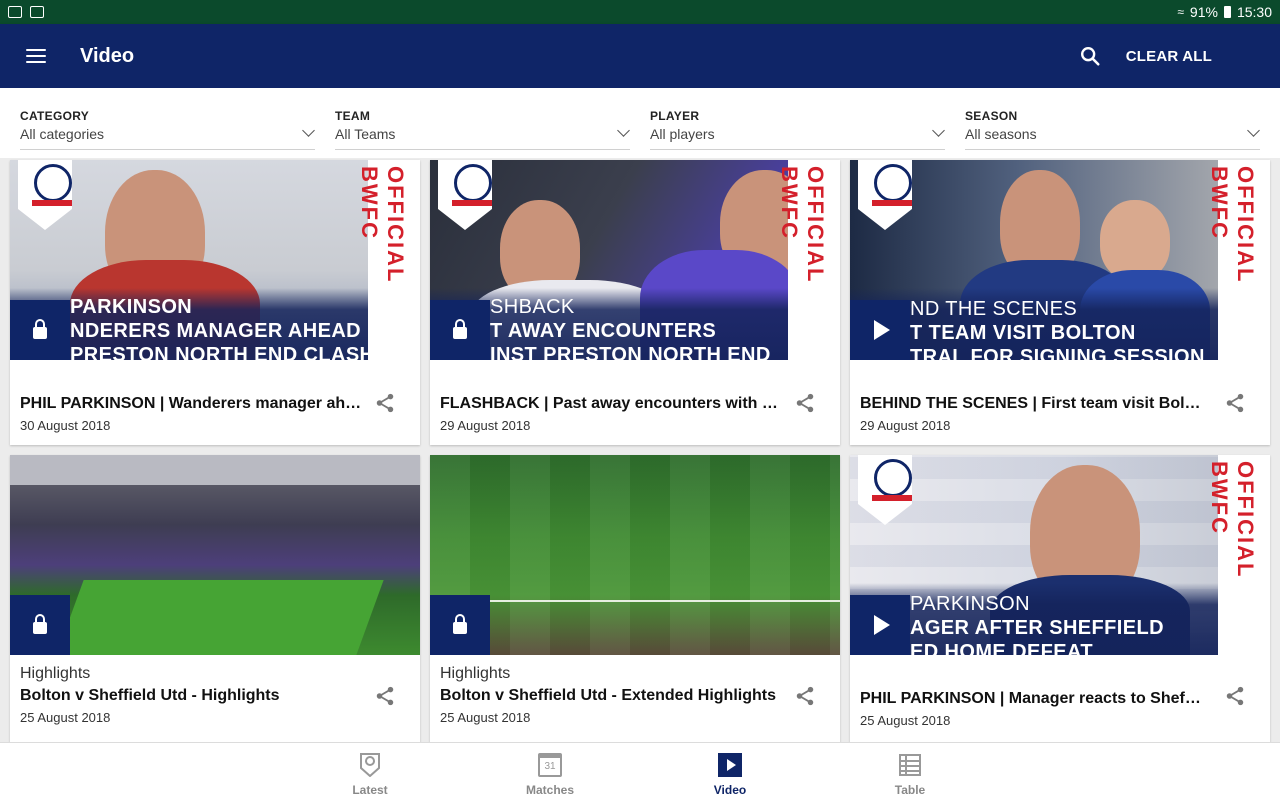 The image size is (1280, 800). Describe the element at coordinates (167, 119) in the screenshot. I see `category-dropdown: CATEGORY All categories` at that location.